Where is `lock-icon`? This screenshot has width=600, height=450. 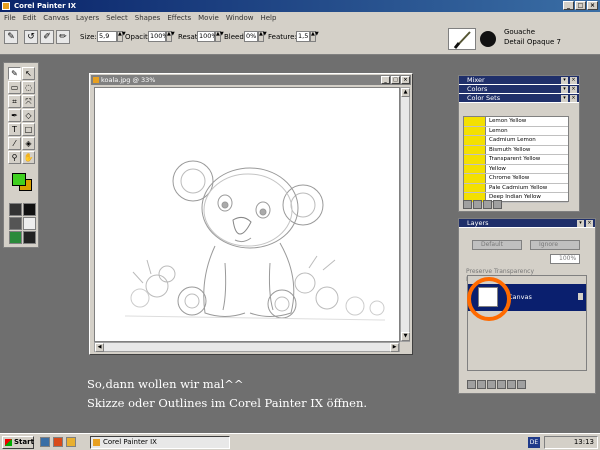 lock-icon is located at coordinates (580, 296).